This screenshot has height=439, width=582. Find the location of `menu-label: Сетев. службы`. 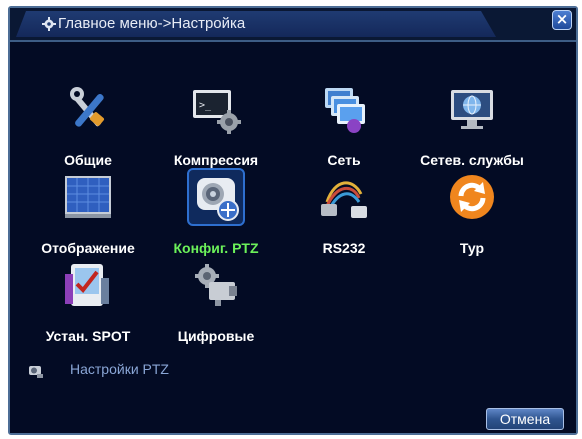

menu-label: Сетев. службы is located at coordinates (472, 160).